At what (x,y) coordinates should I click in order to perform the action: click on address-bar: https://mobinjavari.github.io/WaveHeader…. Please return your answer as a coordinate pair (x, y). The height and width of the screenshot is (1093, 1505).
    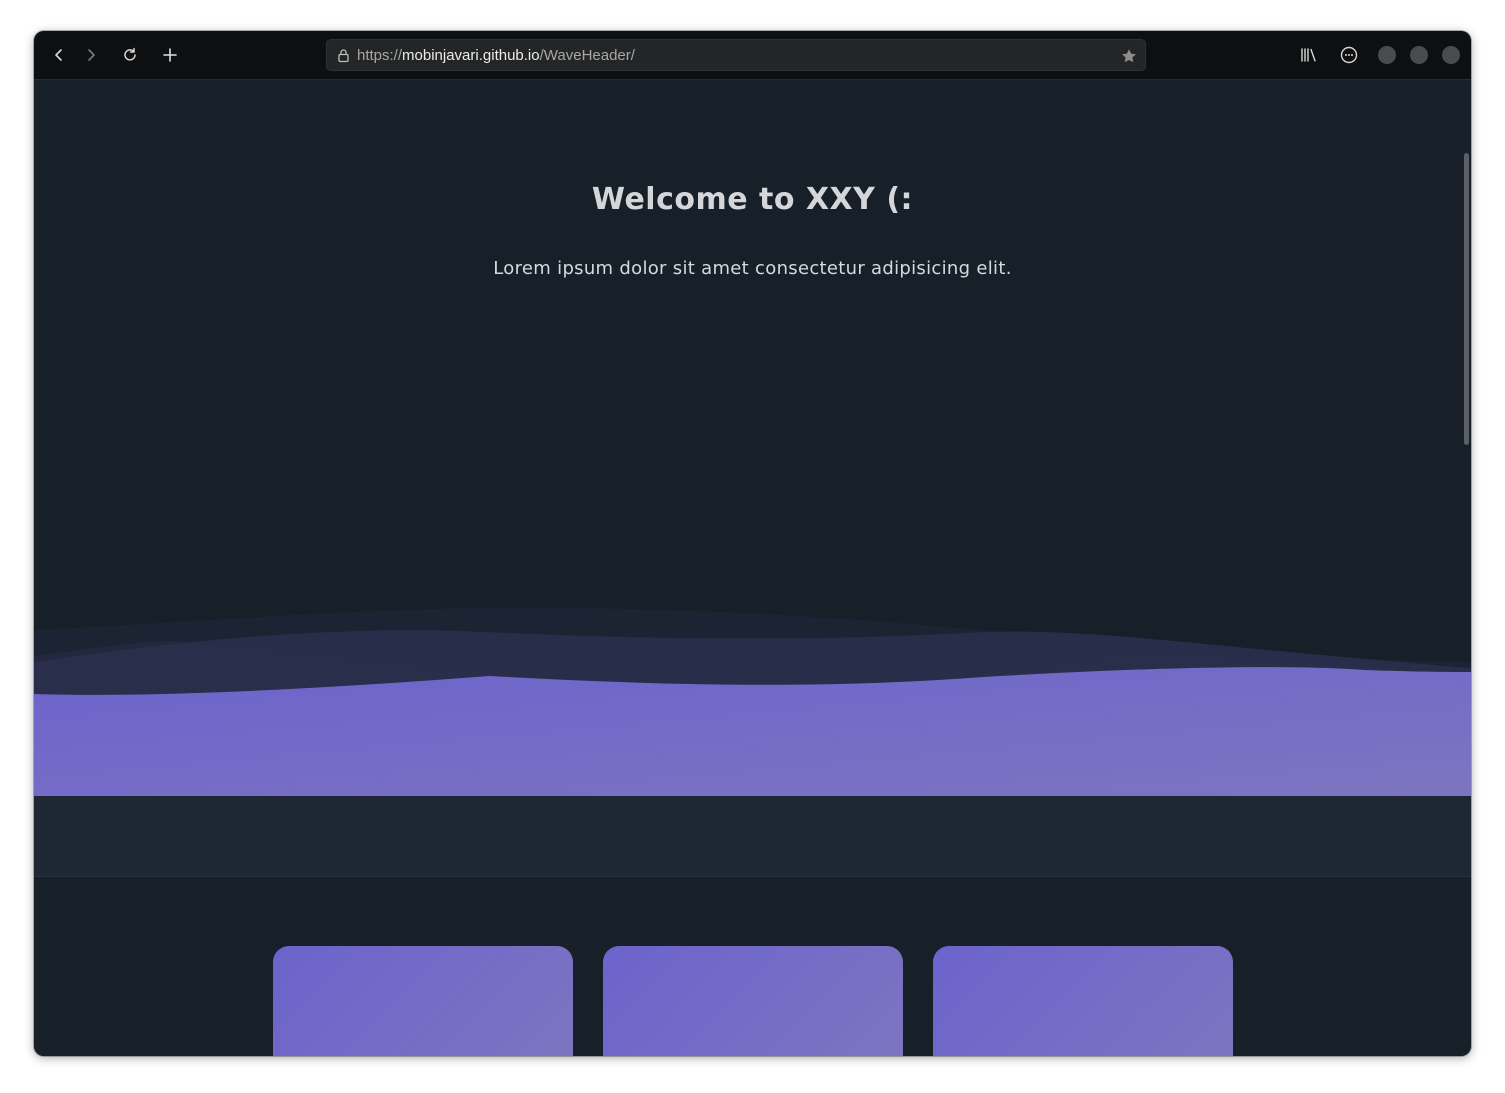
    Looking at the image, I should click on (736, 55).